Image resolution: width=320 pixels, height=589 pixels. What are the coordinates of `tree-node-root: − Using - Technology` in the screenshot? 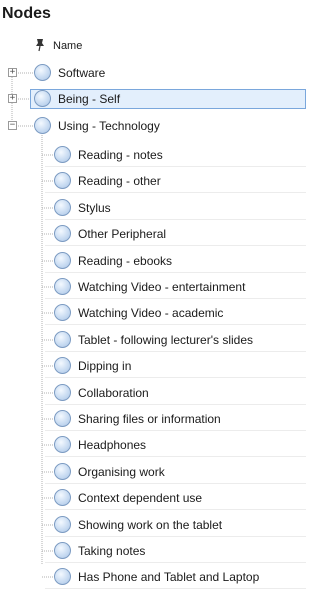 It's located at (153, 126).